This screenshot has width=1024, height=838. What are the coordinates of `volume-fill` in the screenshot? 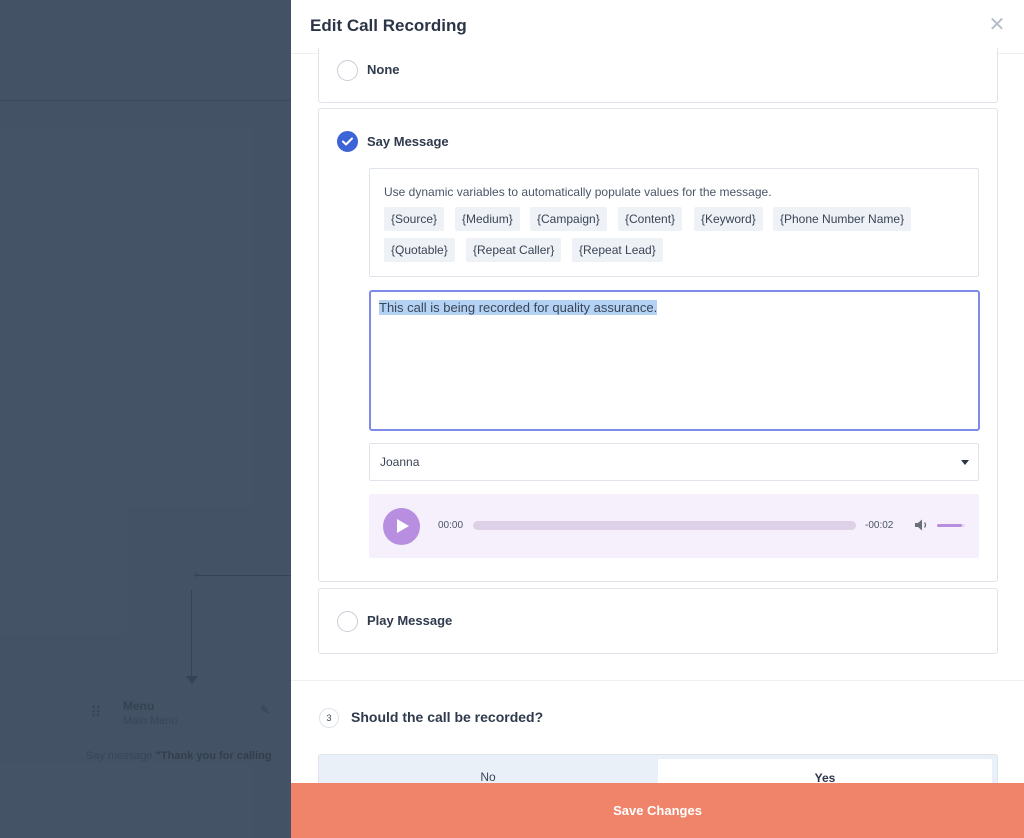 It's located at (950, 525).